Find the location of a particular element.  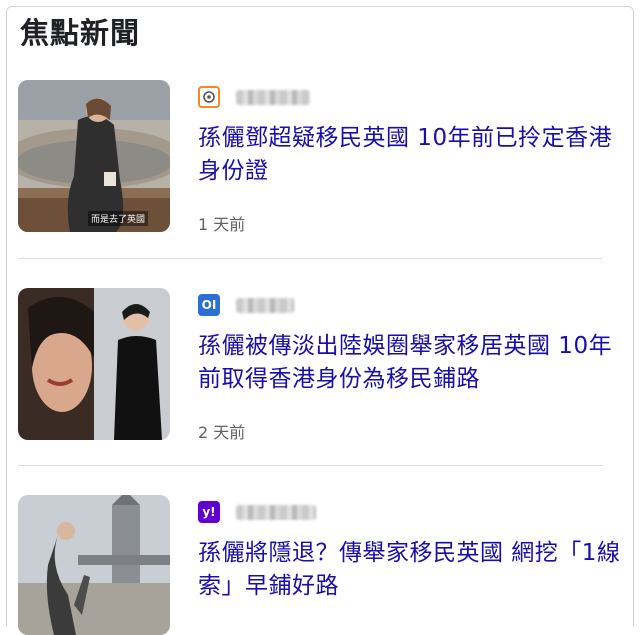

orange-outline-logo-icon is located at coordinates (209, 97).